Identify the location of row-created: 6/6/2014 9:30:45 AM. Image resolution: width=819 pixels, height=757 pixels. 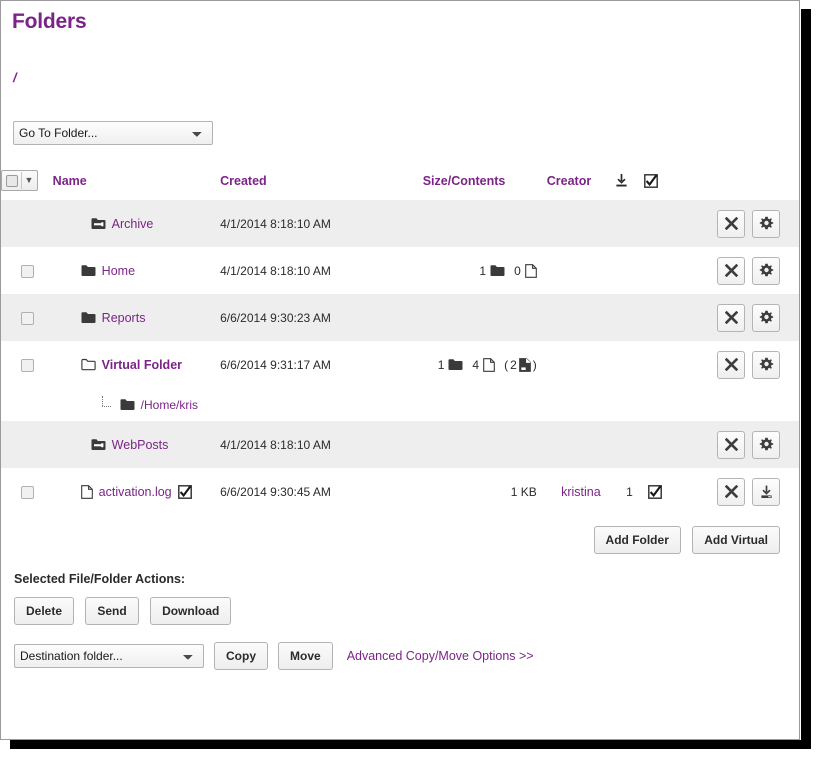
(321, 491).